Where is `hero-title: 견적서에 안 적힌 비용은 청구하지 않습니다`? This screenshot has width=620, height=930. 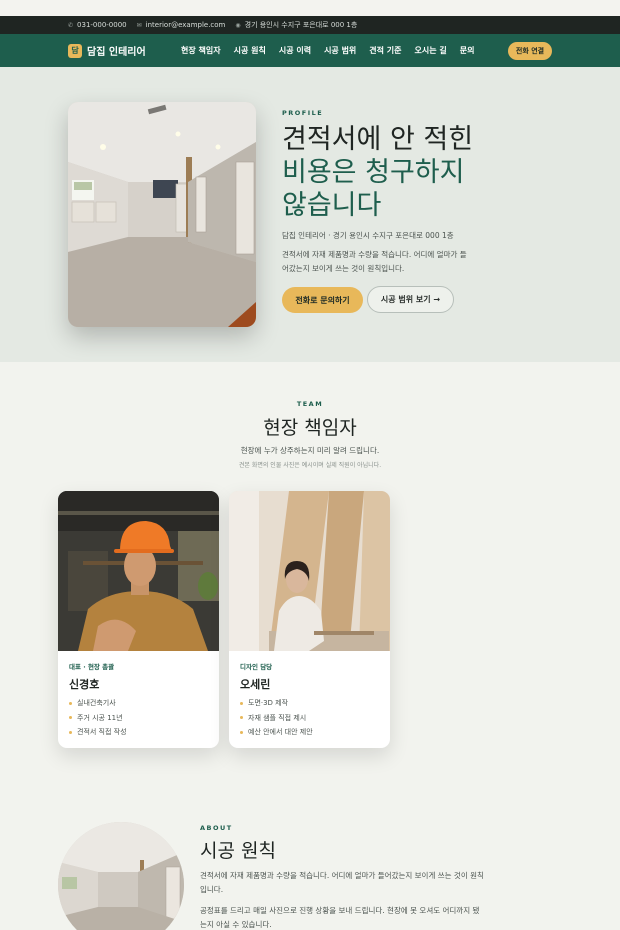
hero-title: 견적서에 안 적힌 비용은 청구하지 않습니다 is located at coordinates (402, 172).